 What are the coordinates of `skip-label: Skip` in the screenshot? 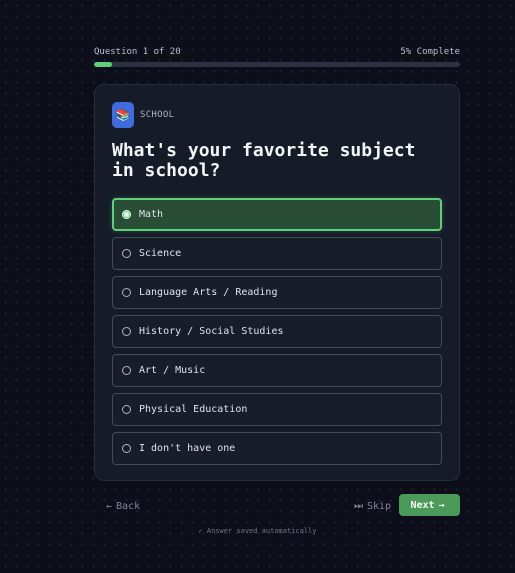 It's located at (379, 506).